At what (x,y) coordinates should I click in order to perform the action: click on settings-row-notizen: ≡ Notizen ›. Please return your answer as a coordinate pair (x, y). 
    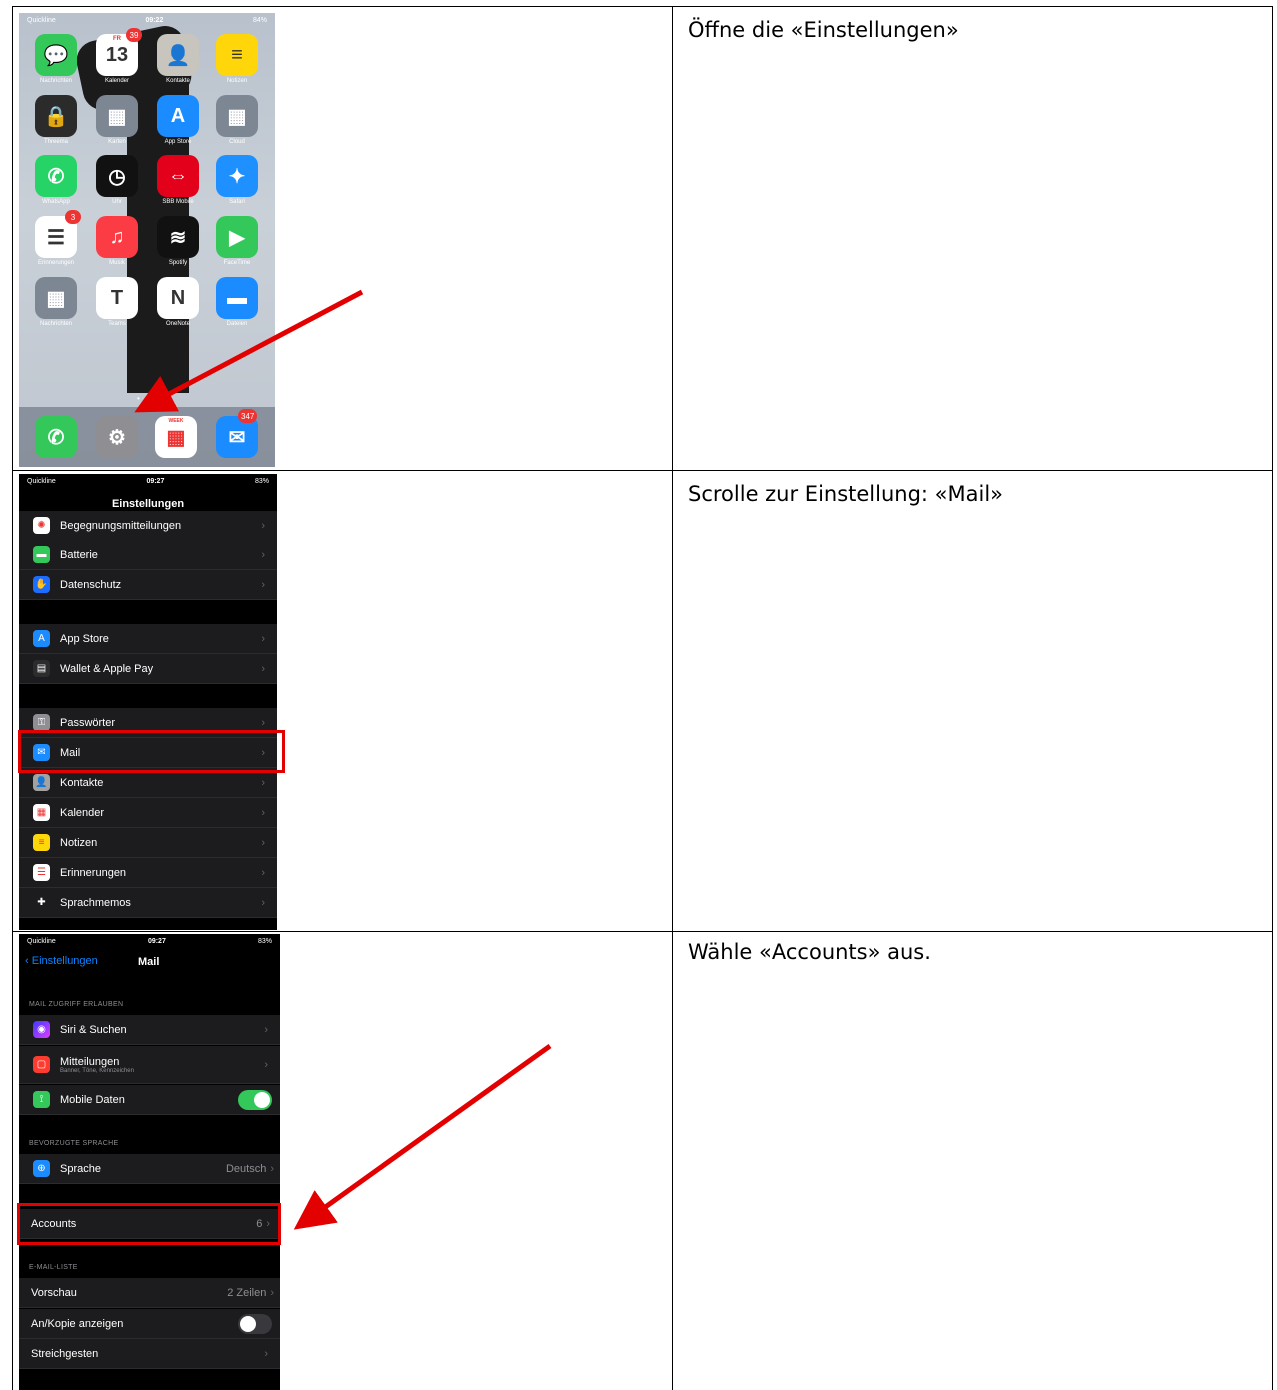
    Looking at the image, I should click on (148, 843).